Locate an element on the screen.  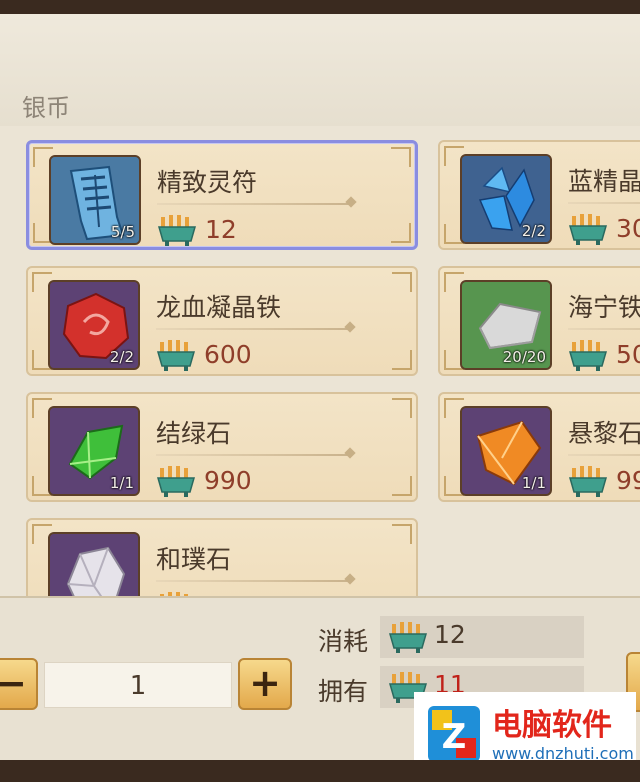
item-price: 50 is located at coordinates (628, 354).